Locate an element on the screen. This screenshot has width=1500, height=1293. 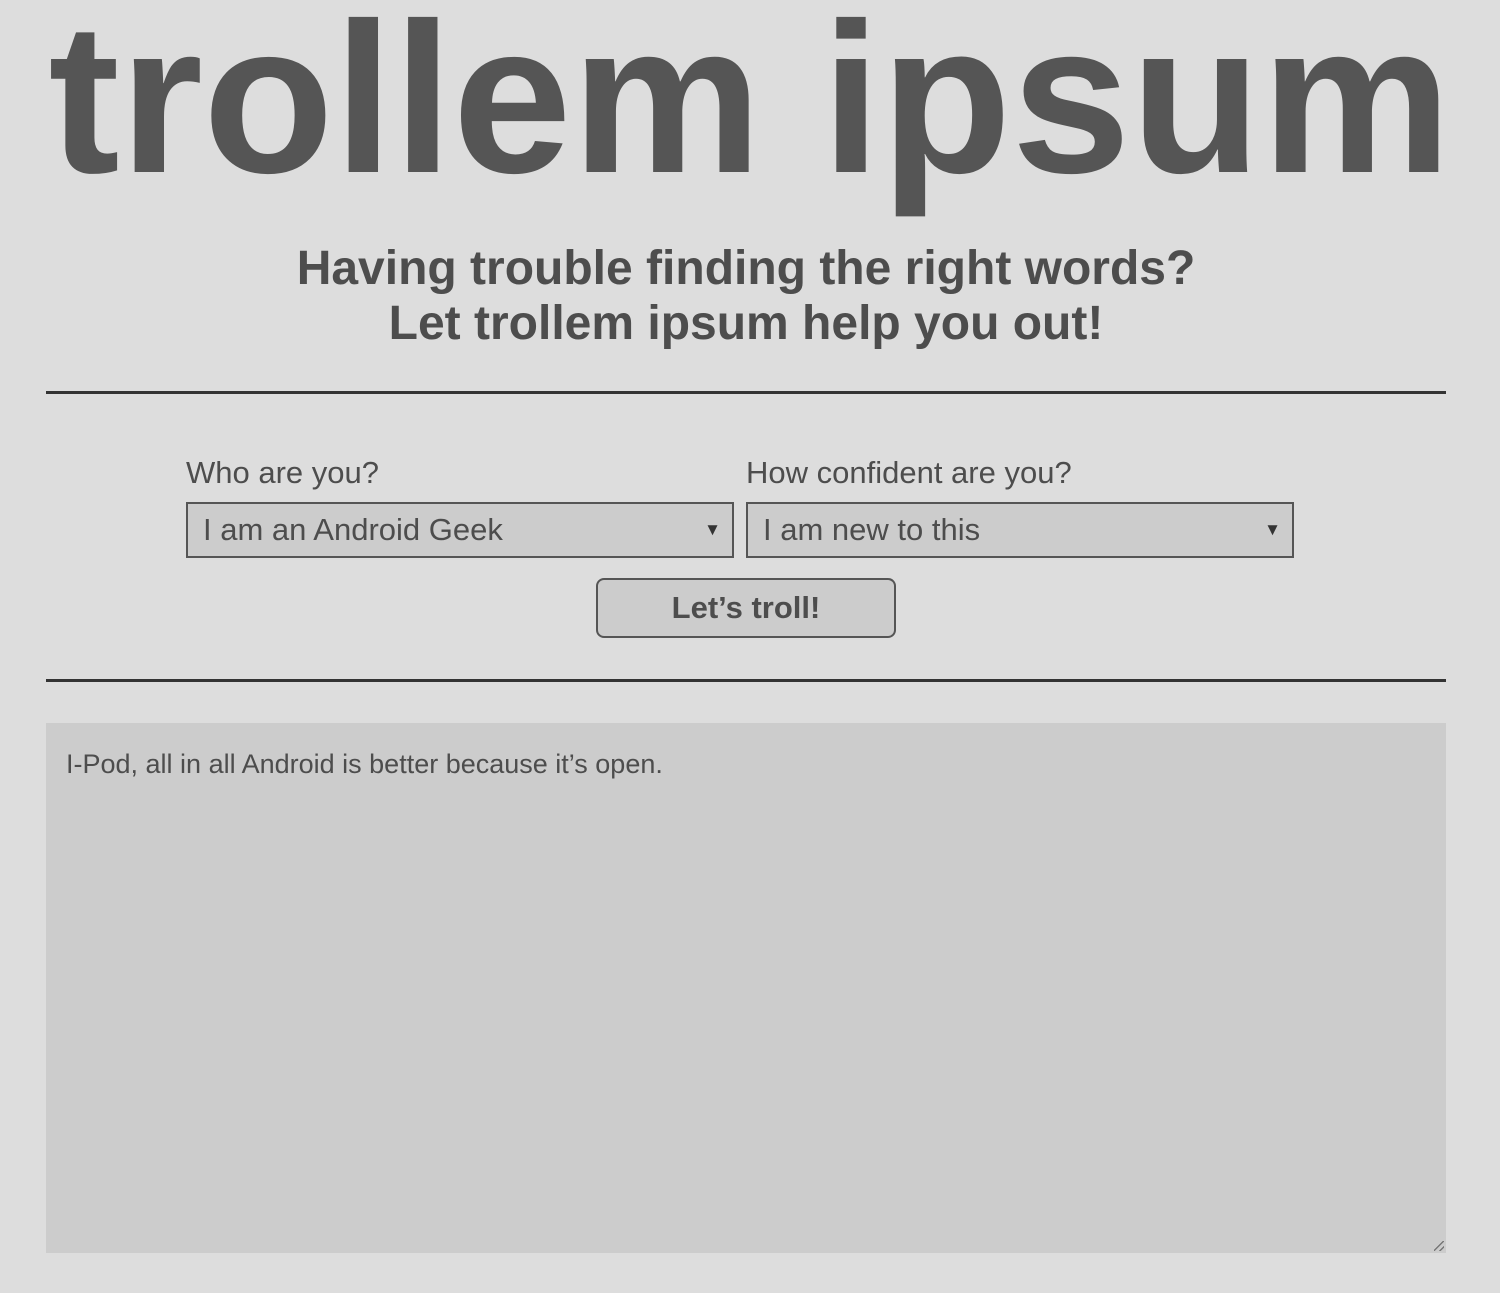
tagline-line-1: Having trouble finding the right words? is located at coordinates (746, 268).